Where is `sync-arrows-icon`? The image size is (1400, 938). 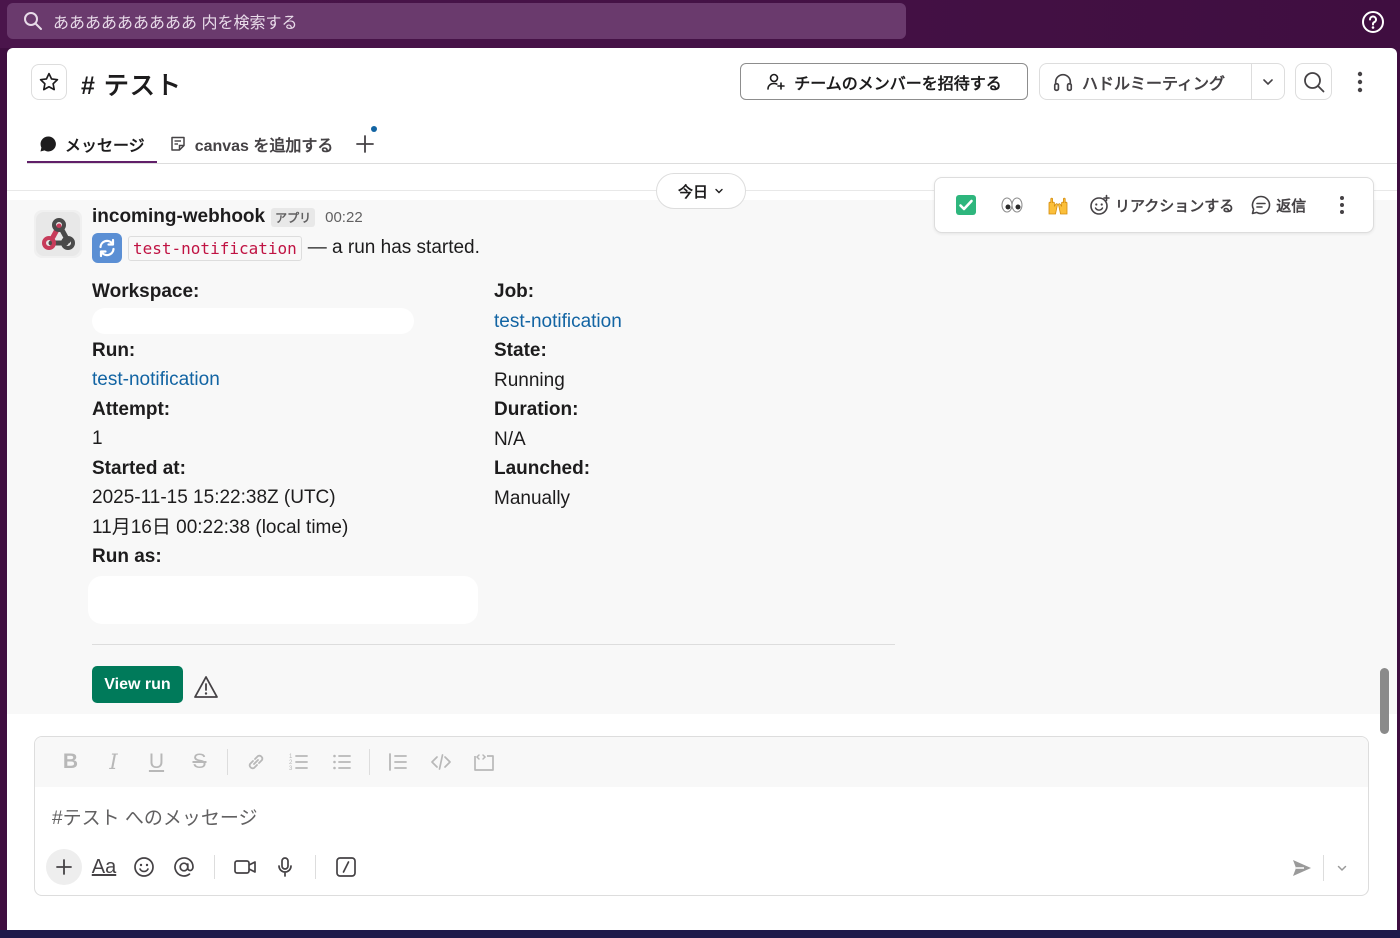
sync-arrows-icon is located at coordinates (107, 248).